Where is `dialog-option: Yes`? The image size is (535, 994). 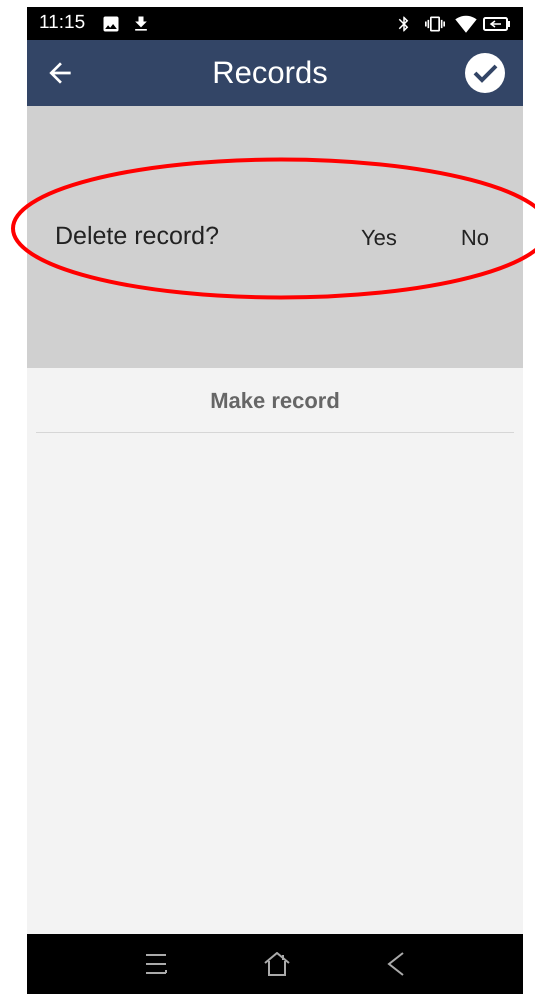
dialog-option: Yes is located at coordinates (378, 237).